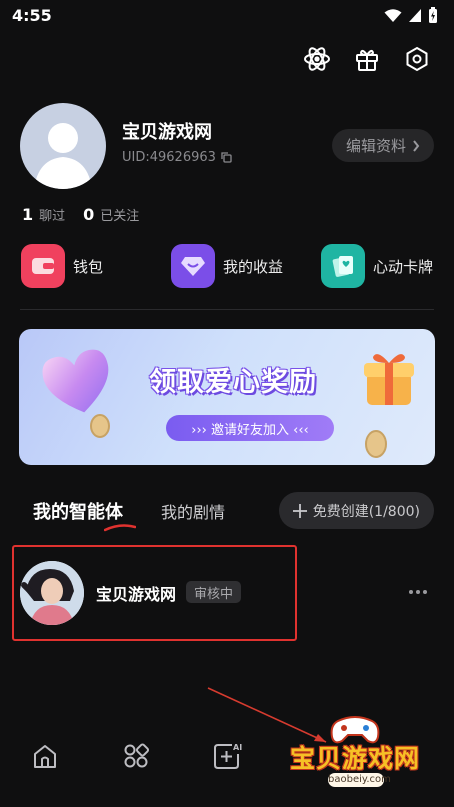 The image size is (454, 807). I want to click on watermark-logo: 宝贝游戏网 baobeiy.com, so click(355, 757).